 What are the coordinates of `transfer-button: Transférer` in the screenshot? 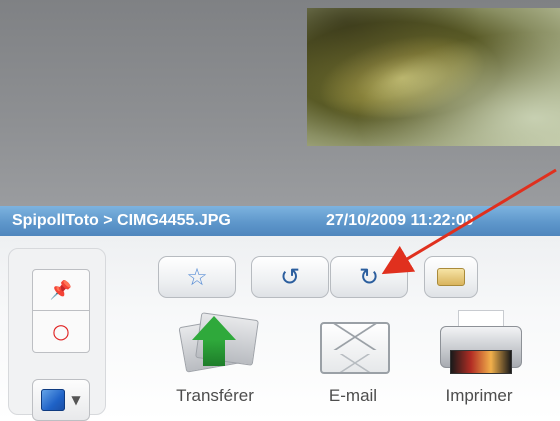 It's located at (215, 361).